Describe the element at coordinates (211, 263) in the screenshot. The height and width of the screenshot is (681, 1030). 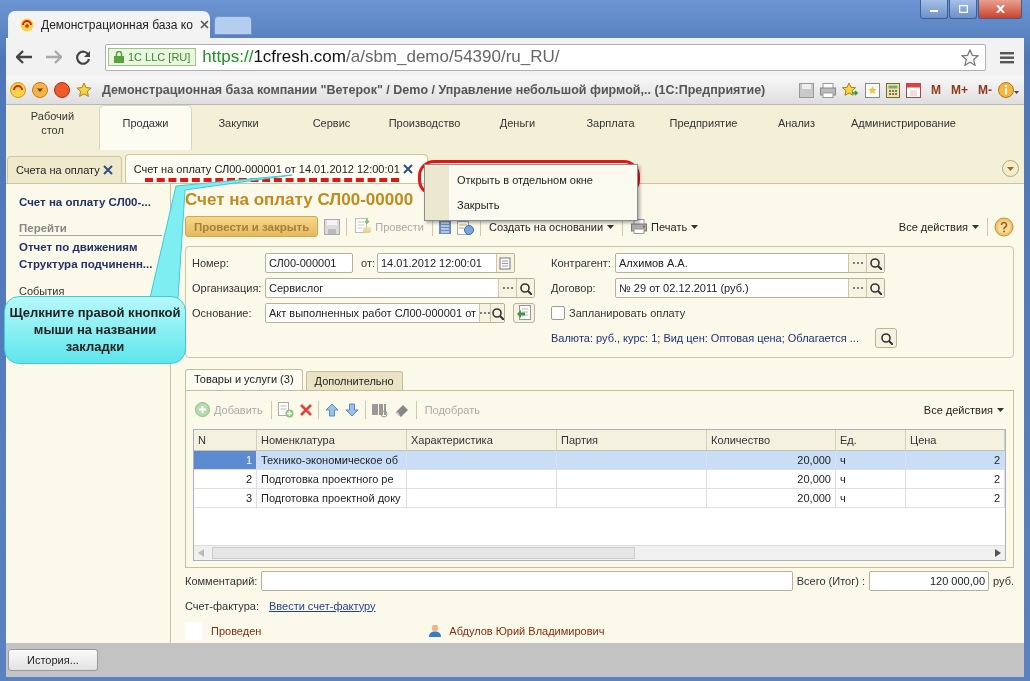
I see `field-label: Номер:` at that location.